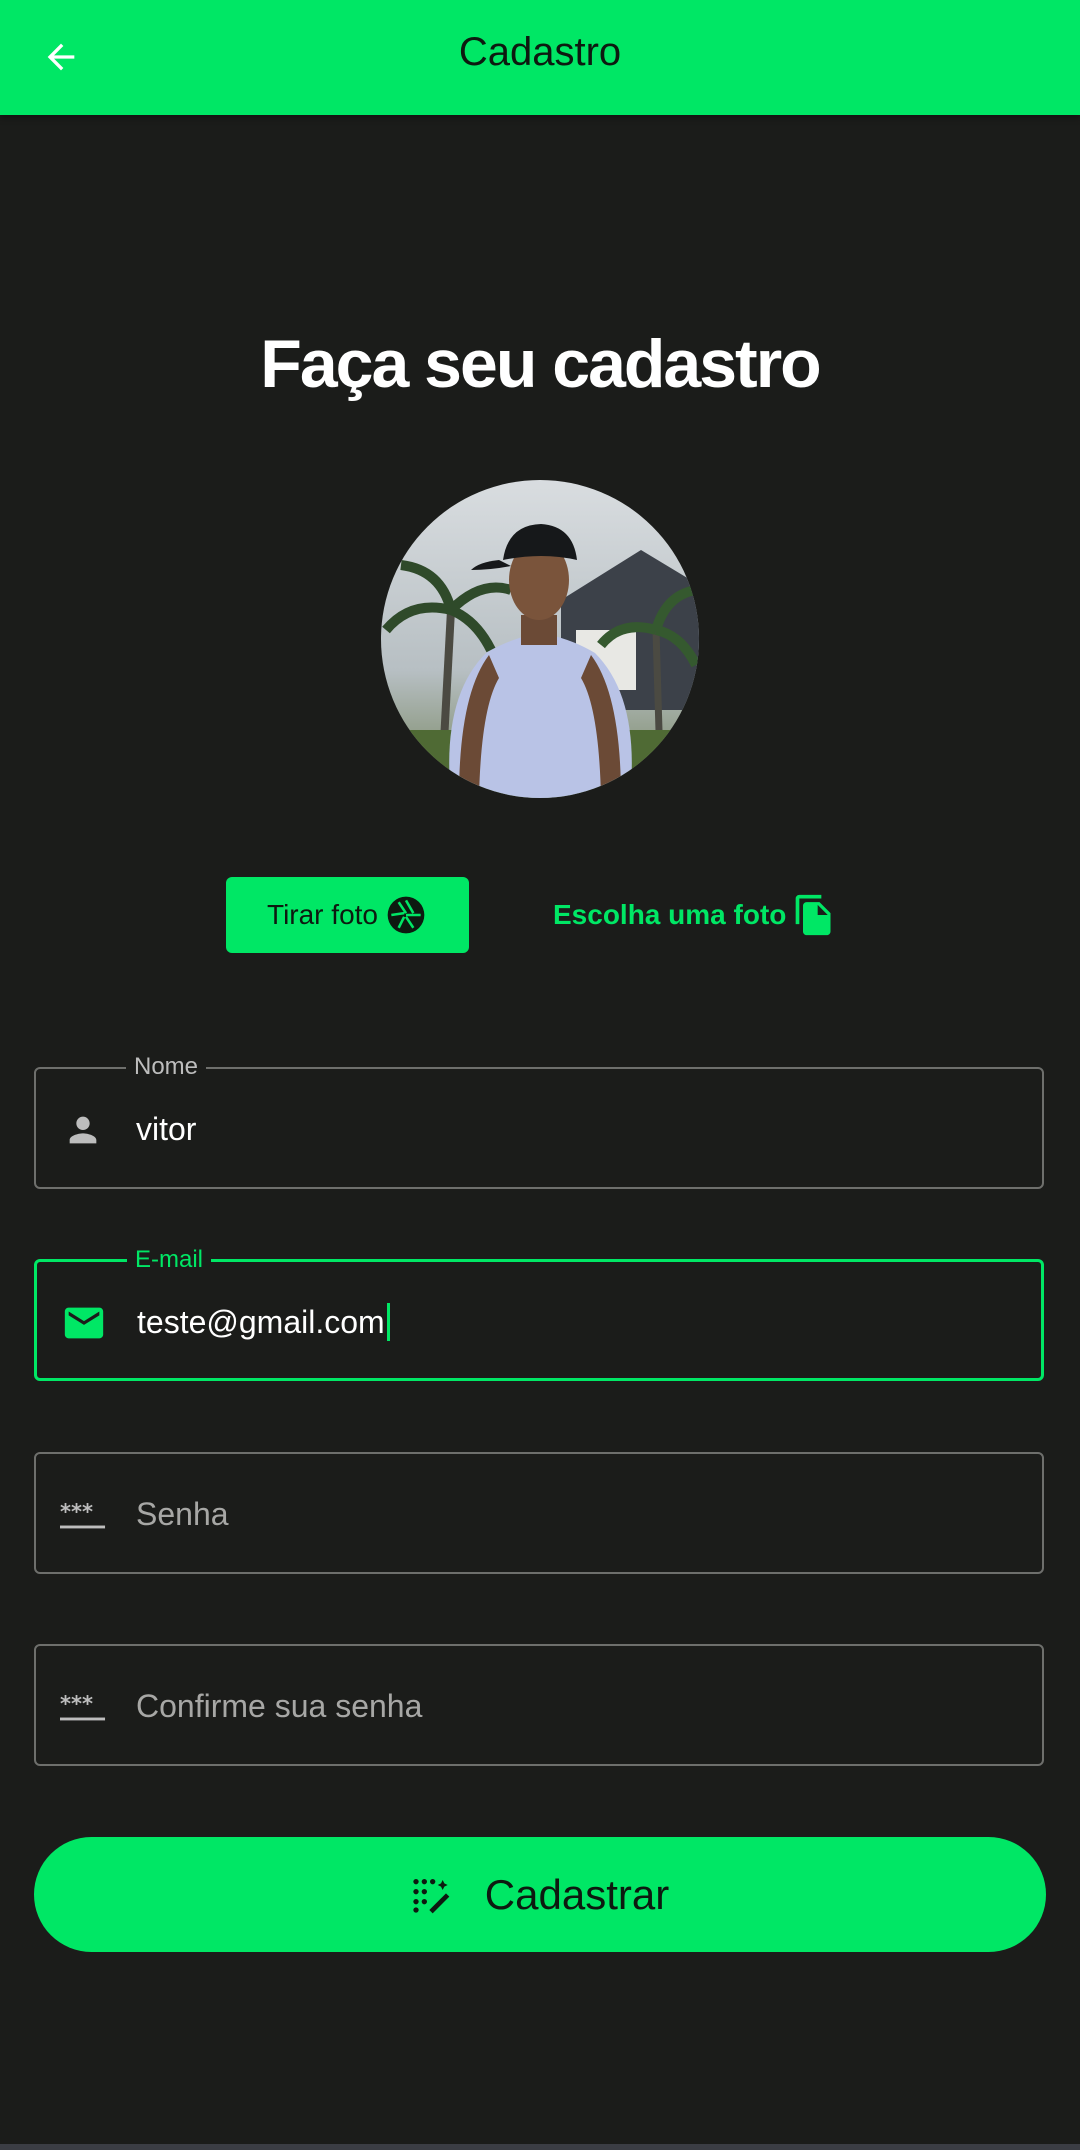  What do you see at coordinates (406, 915) in the screenshot?
I see `camera-aperture-icon` at bounding box center [406, 915].